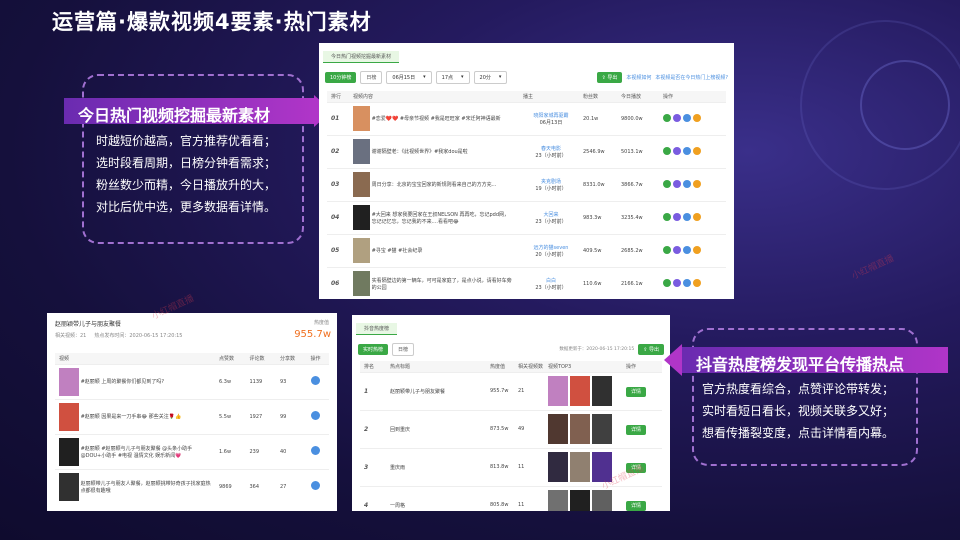 The image size is (960, 540). I want to click on hot-title: 重庆雨, so click(436, 466).